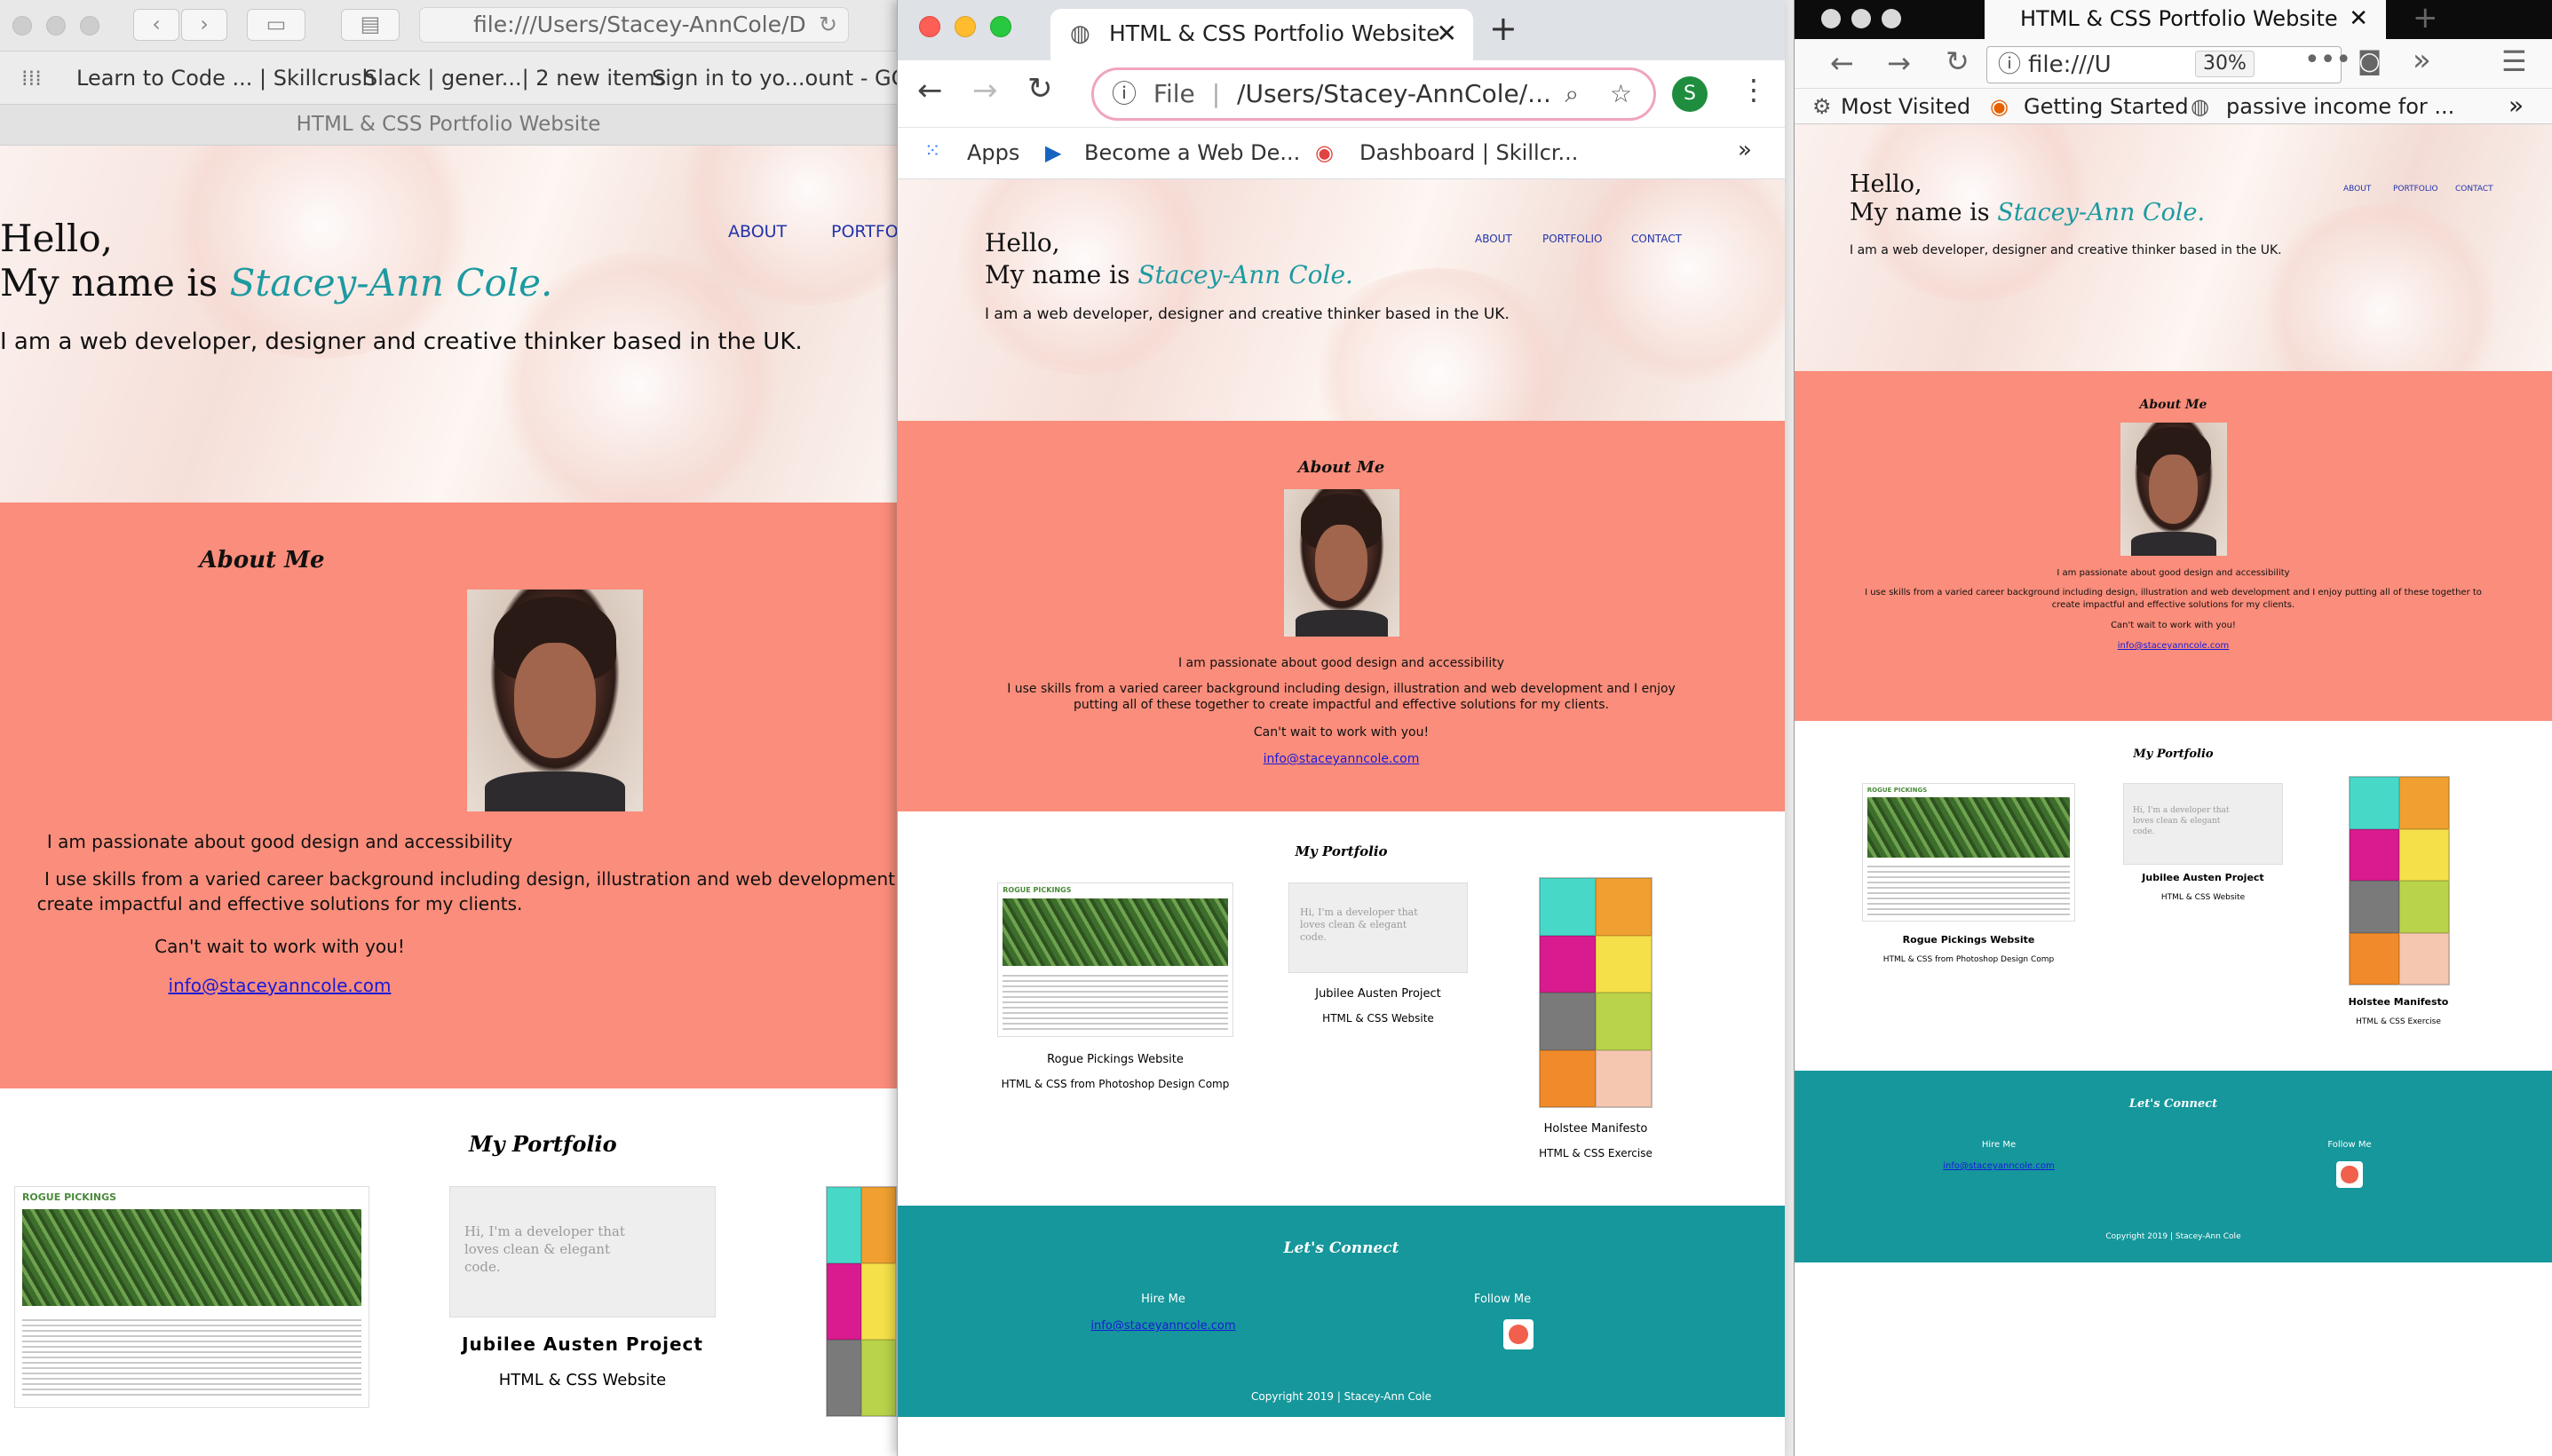 The width and height of the screenshot is (2552, 1456). Describe the element at coordinates (1999, 1145) in the screenshot. I see `hire-me-label: Hire Me` at that location.